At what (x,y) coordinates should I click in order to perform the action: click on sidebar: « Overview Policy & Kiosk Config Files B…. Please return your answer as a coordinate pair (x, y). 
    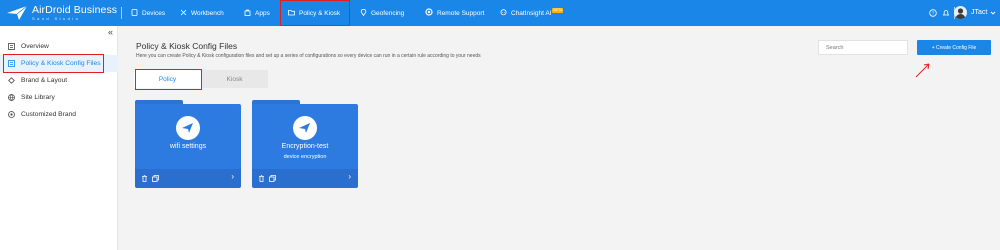
    Looking at the image, I should click on (59, 138).